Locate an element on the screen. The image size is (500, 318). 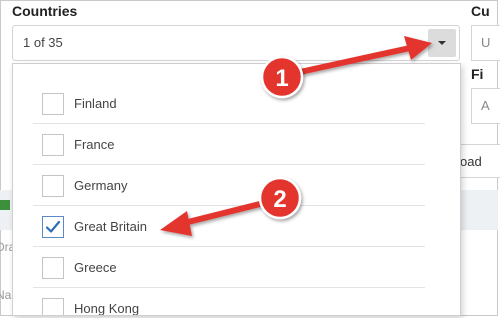
callout-number-1: 1 is located at coordinates (281, 78).